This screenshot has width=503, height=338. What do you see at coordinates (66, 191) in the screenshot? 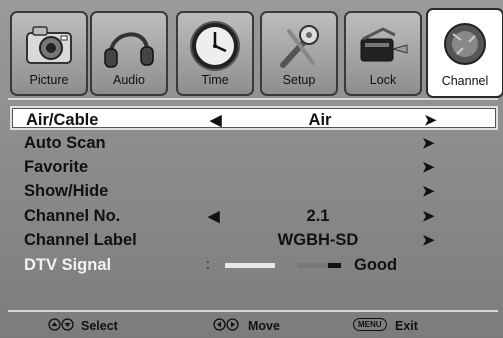
I see `row-label: Show/Hide` at bounding box center [66, 191].